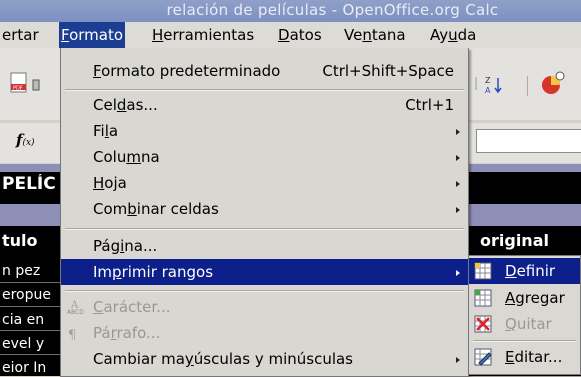  I want to click on mnemonic-letter: E, so click(510, 357).